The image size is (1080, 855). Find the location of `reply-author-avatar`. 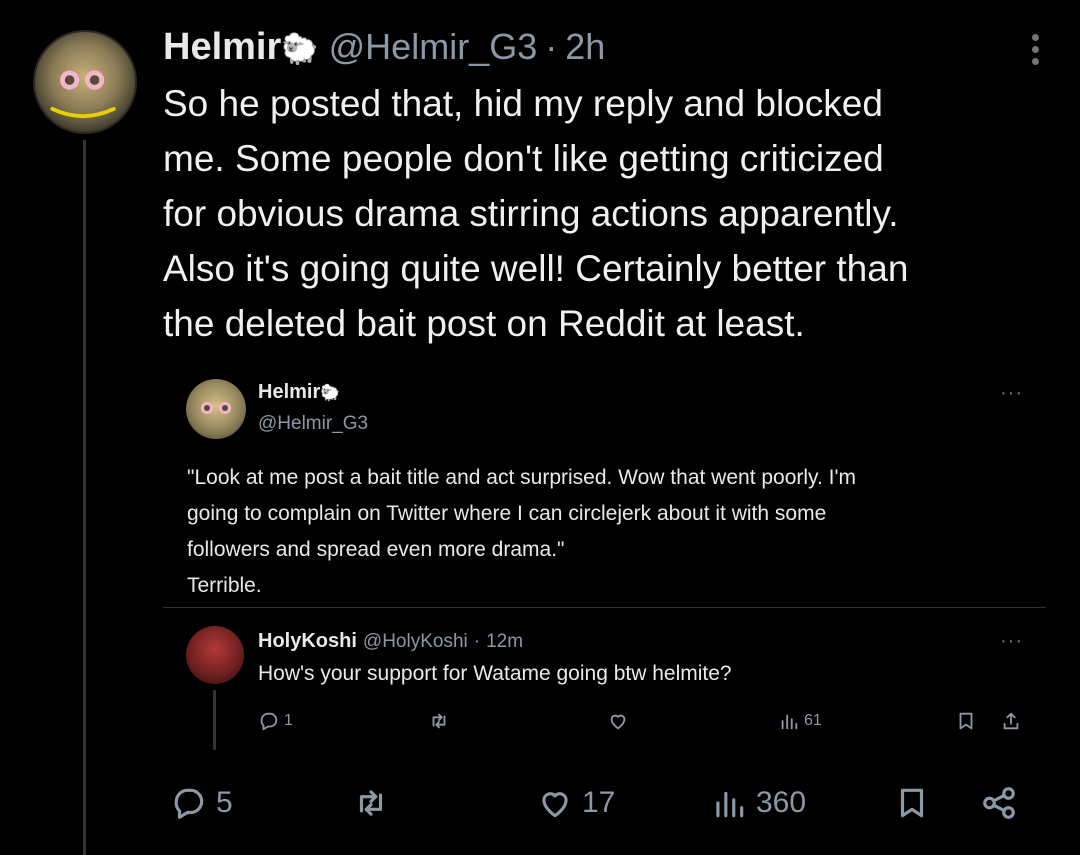

reply-author-avatar is located at coordinates (215, 655).